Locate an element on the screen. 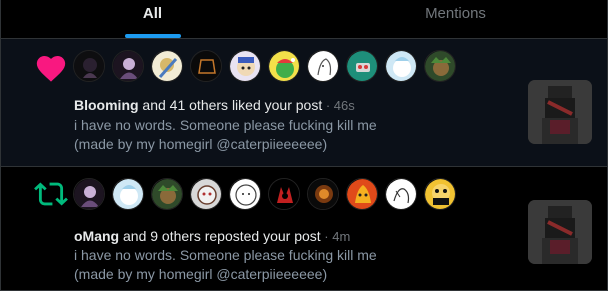  tab-mentions: Mentions is located at coordinates (455, 19).